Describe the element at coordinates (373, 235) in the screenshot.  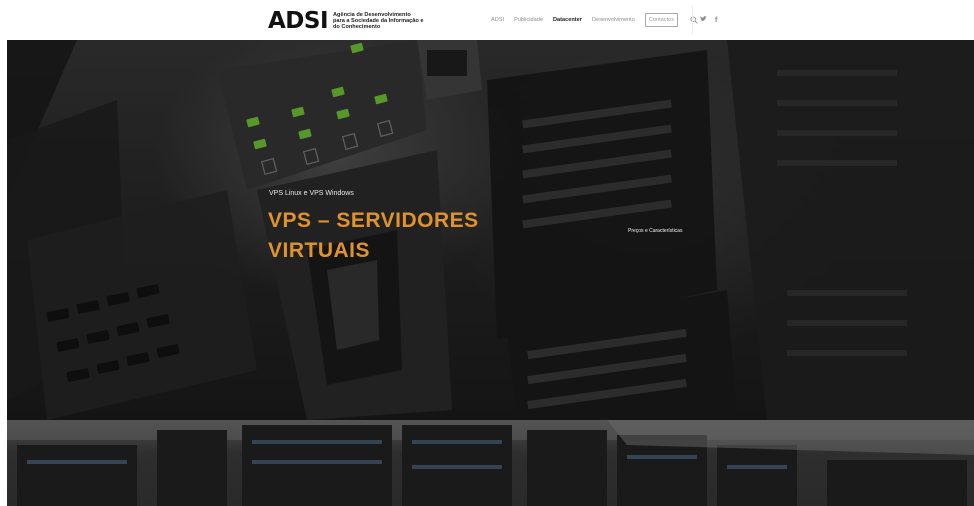
I see `hero-title: VPS – SERVIDORES VIRTUAIS` at that location.